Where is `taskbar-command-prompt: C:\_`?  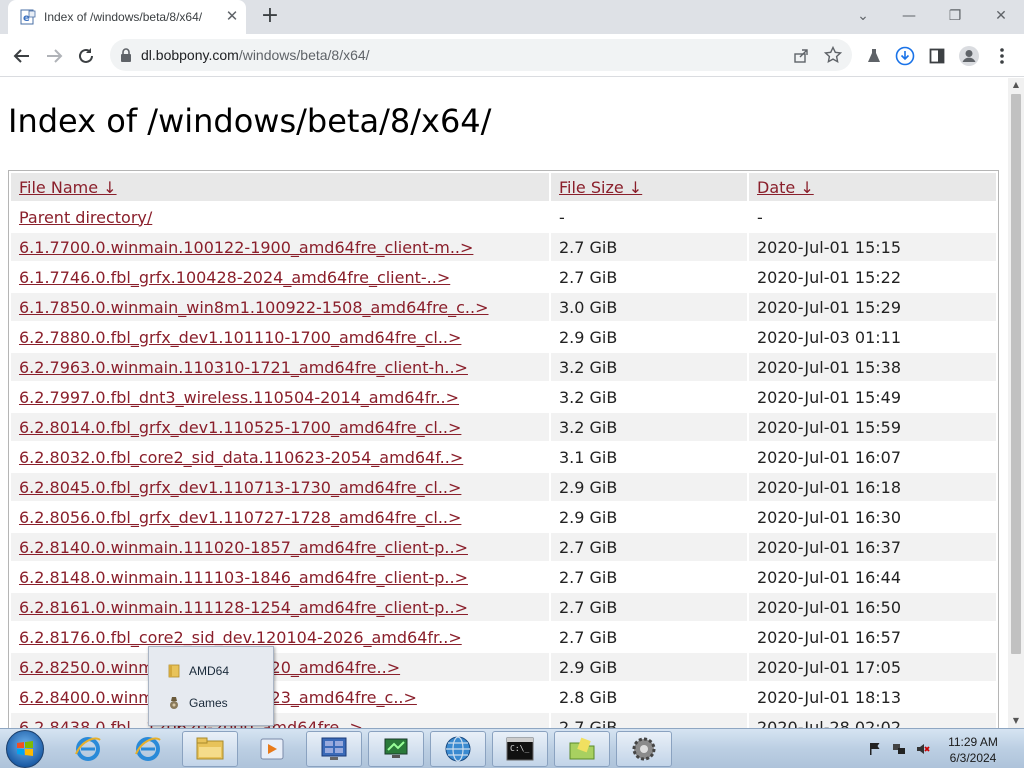 taskbar-command-prompt: C:\_ is located at coordinates (520, 749).